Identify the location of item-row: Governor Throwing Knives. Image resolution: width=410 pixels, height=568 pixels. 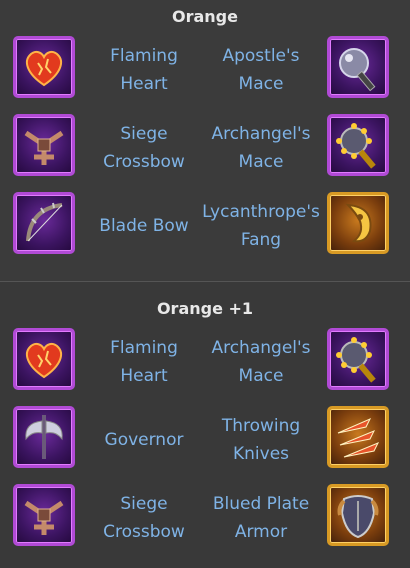
(205, 441).